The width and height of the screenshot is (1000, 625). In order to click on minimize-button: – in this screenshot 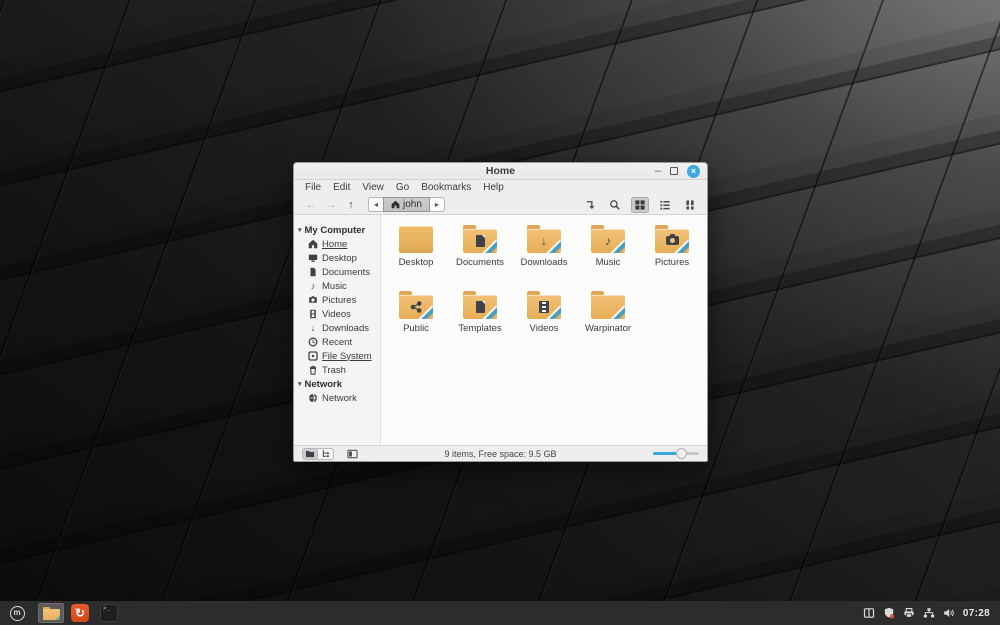, I will do `click(658, 171)`.